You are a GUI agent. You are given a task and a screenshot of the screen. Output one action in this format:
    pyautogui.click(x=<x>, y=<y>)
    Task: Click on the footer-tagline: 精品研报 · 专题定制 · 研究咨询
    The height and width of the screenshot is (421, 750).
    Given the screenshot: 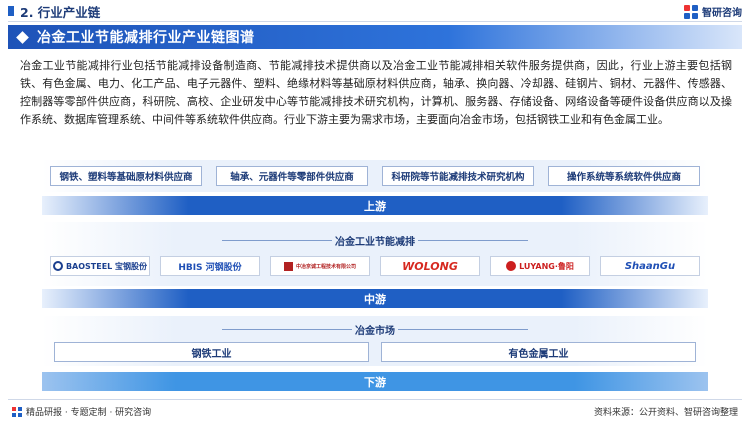 What is the action you would take?
    pyautogui.click(x=81, y=411)
    